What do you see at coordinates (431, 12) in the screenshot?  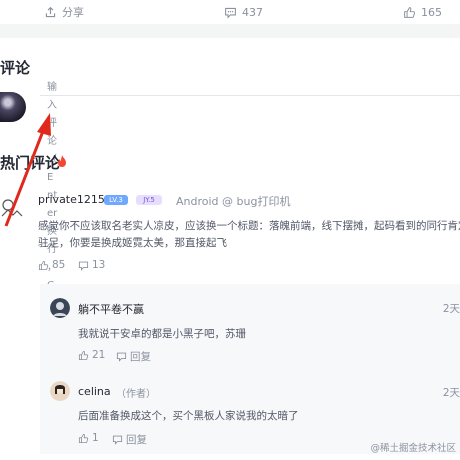 I see `like-count: 165` at bounding box center [431, 12].